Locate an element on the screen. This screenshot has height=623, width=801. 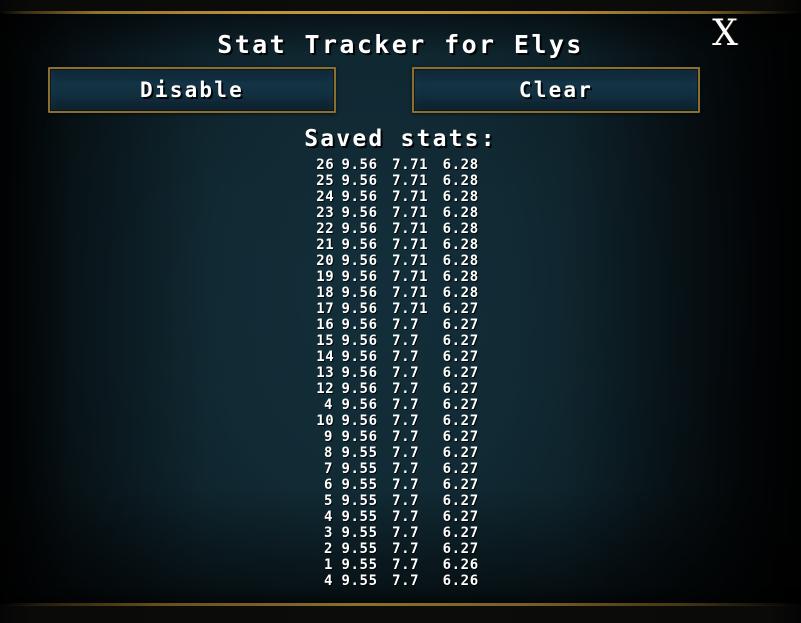
stat-row-index: 5 is located at coordinates (329, 501).